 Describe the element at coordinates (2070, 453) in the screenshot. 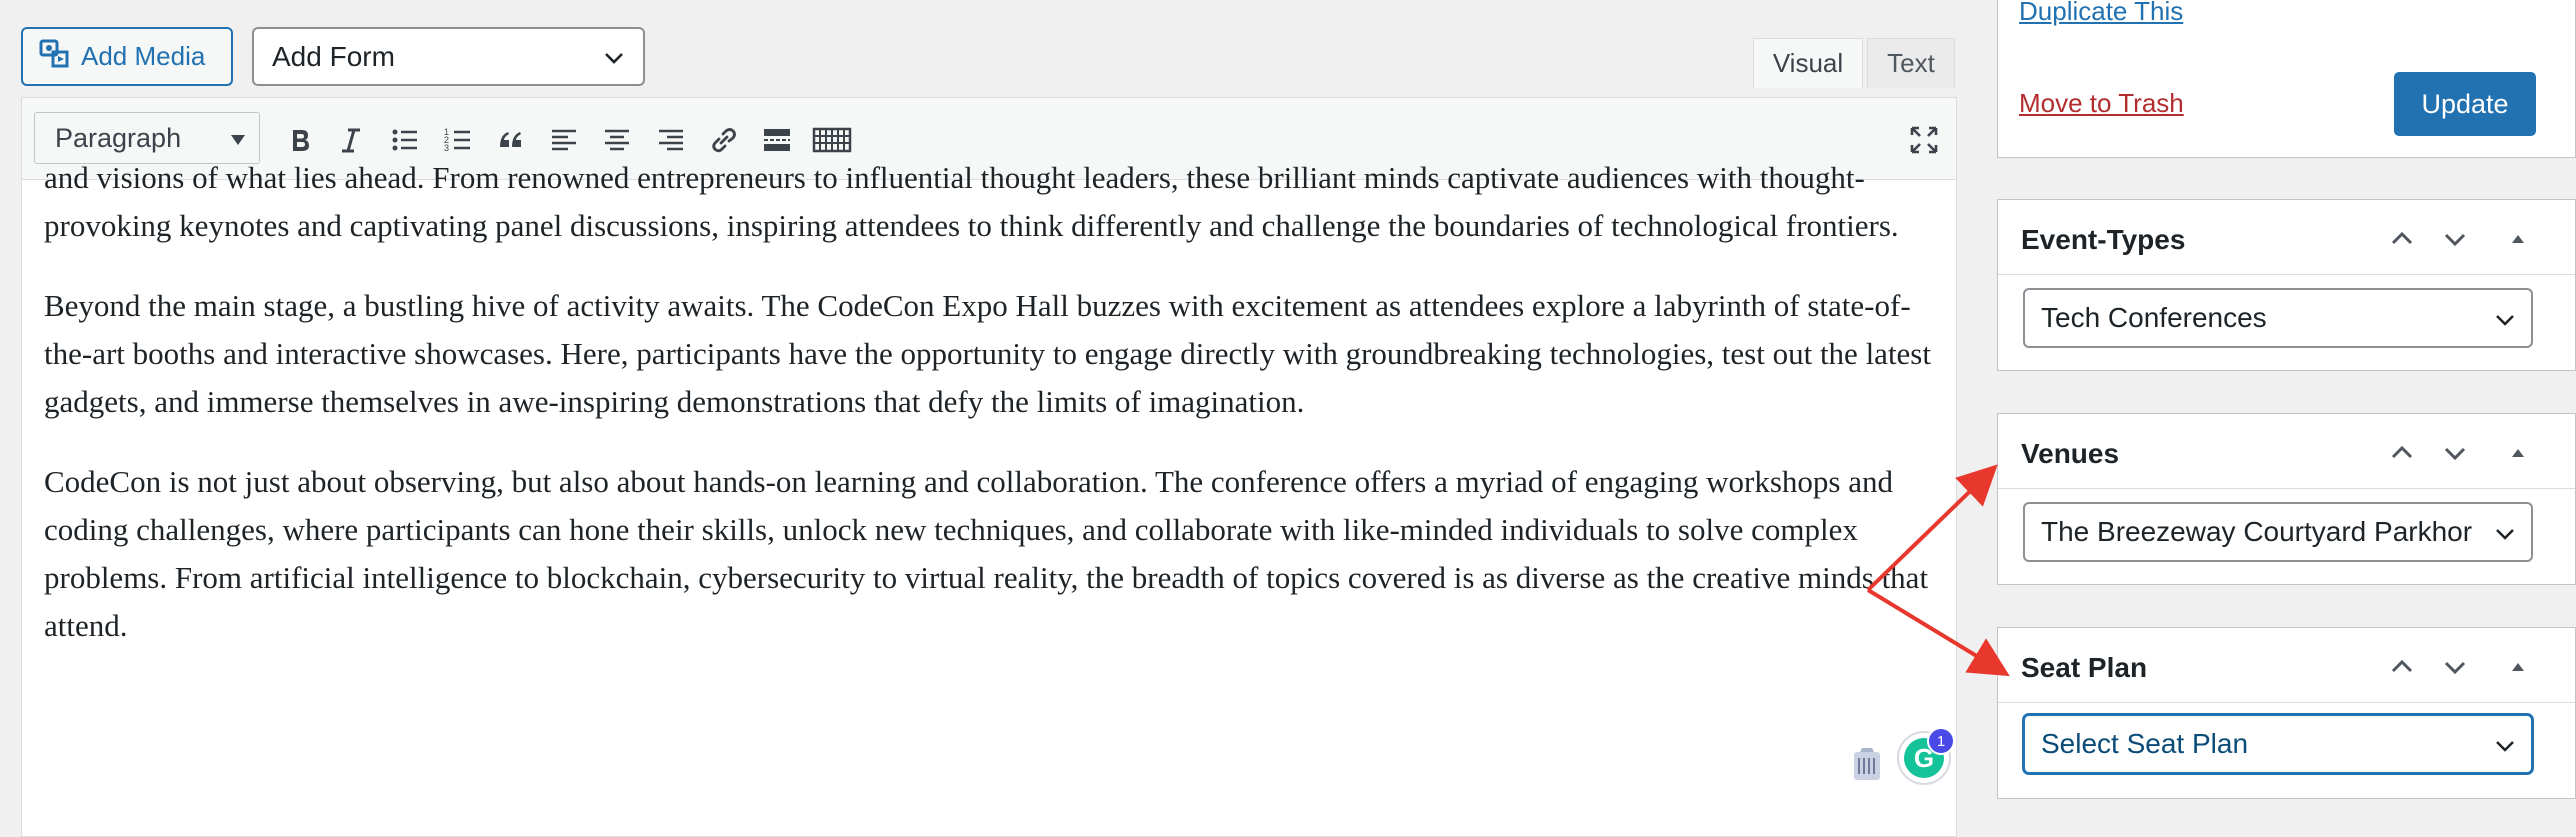

I see `panel-title: Venues` at that location.